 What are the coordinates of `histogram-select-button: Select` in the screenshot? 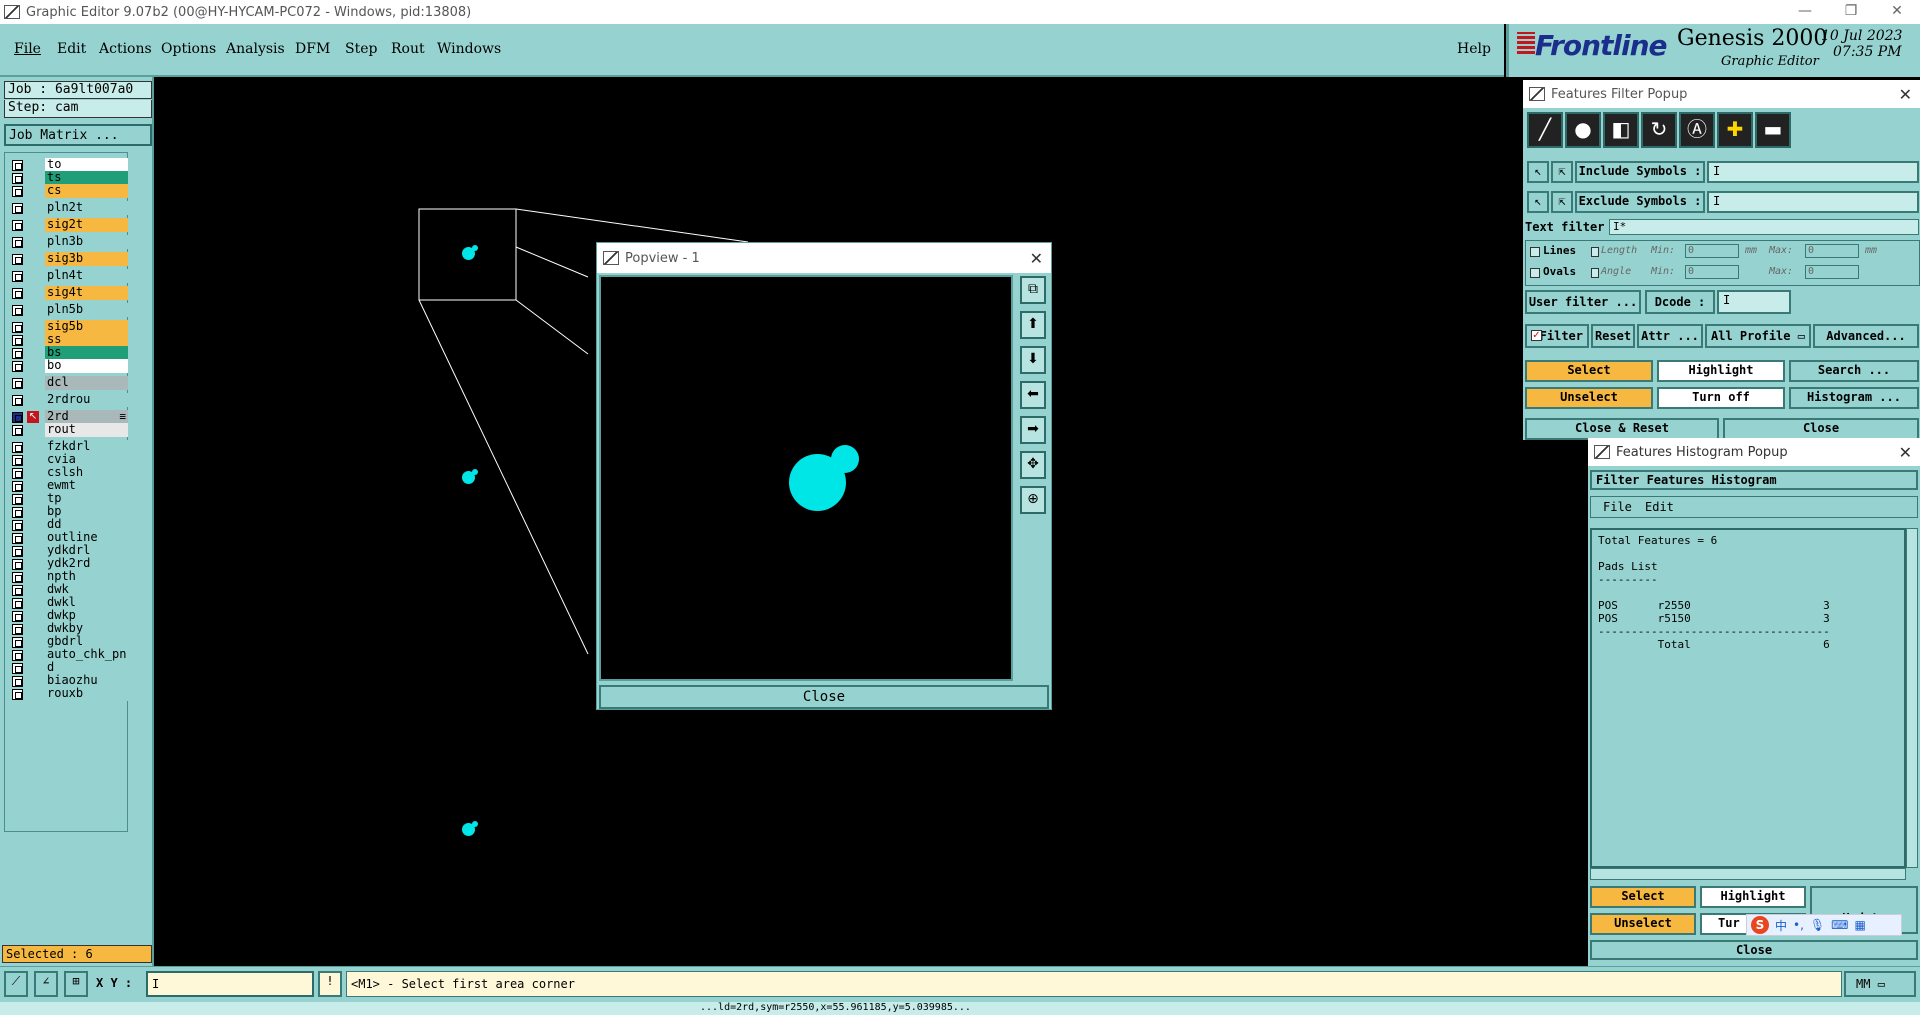 It's located at (1643, 897).